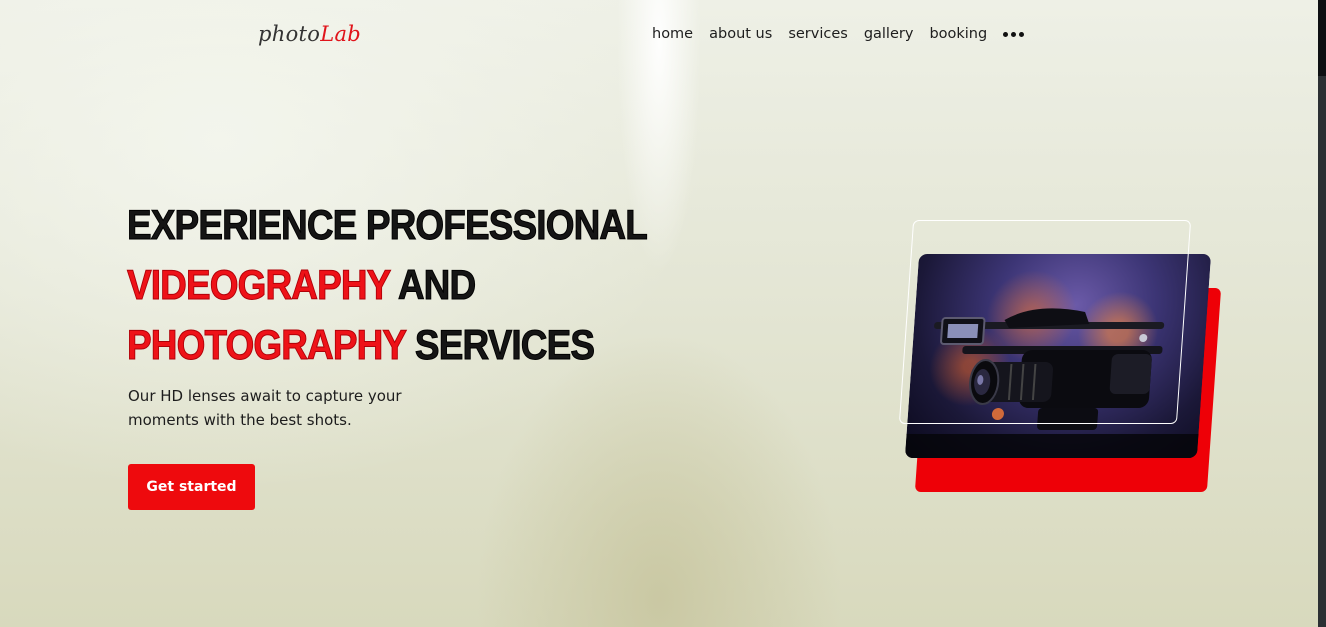  I want to click on headline-line-3: PHOTOGRAPHY SERVICES, so click(387, 345).